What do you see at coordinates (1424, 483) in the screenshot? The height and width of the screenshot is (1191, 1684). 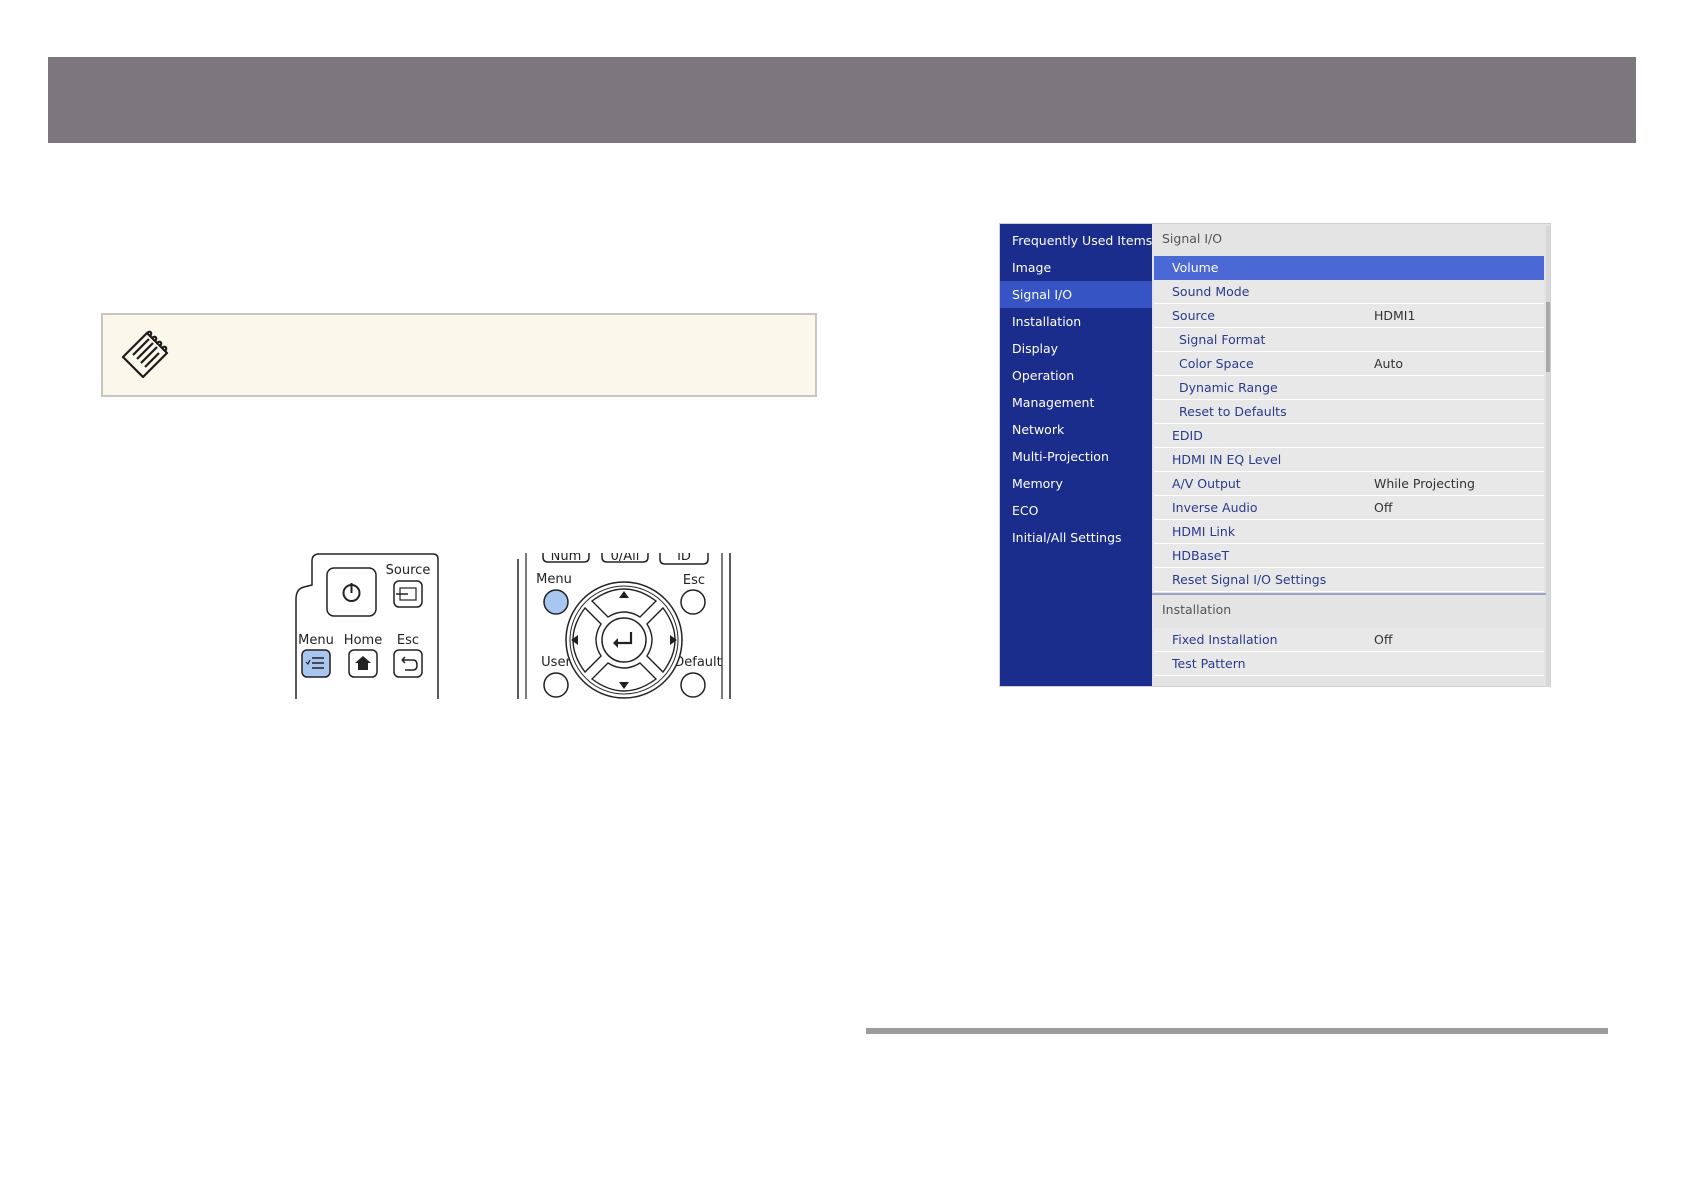 I see `menu-row-value: While Projecting` at bounding box center [1424, 483].